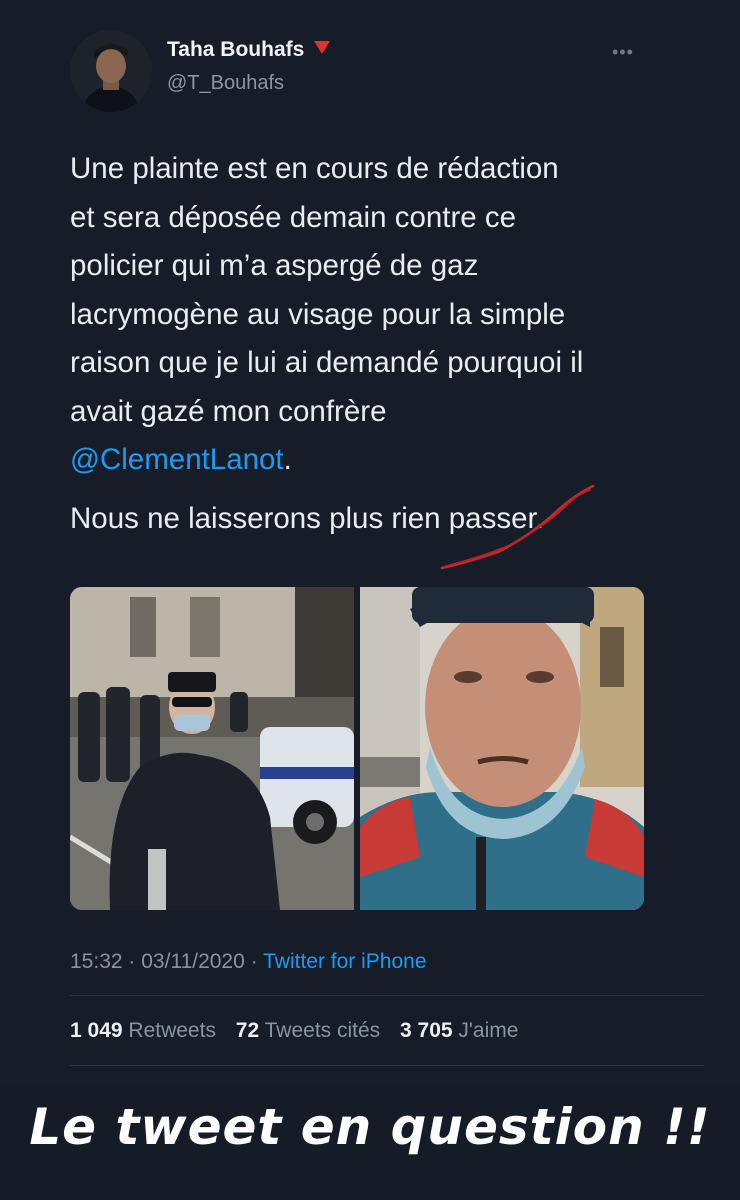 This screenshot has height=1200, width=740. Describe the element at coordinates (488, 1030) in the screenshot. I see `likes-label: J'aime` at that location.